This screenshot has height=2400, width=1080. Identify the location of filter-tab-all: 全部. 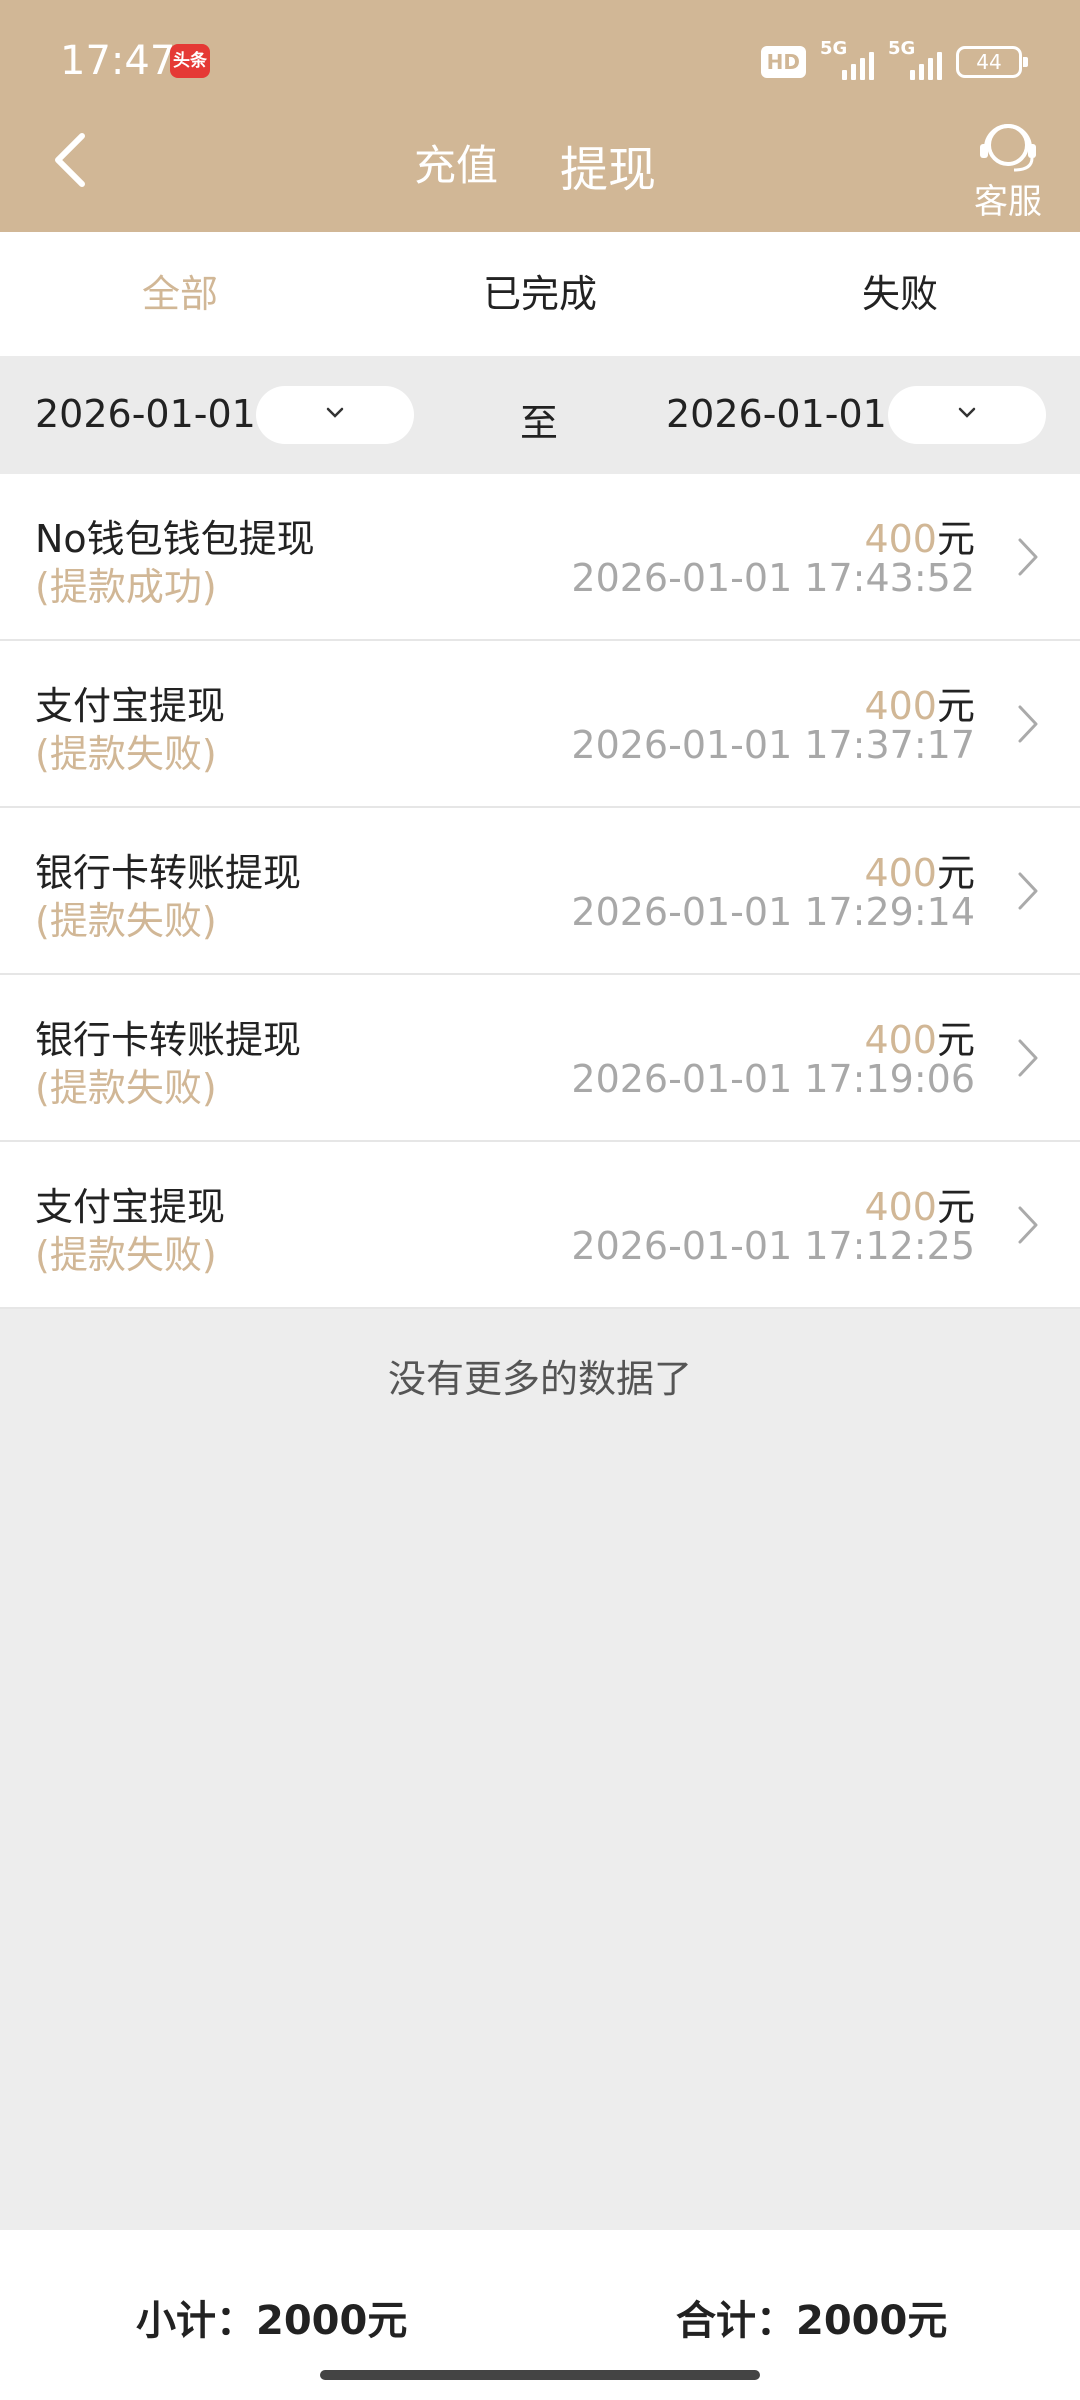
(180, 294).